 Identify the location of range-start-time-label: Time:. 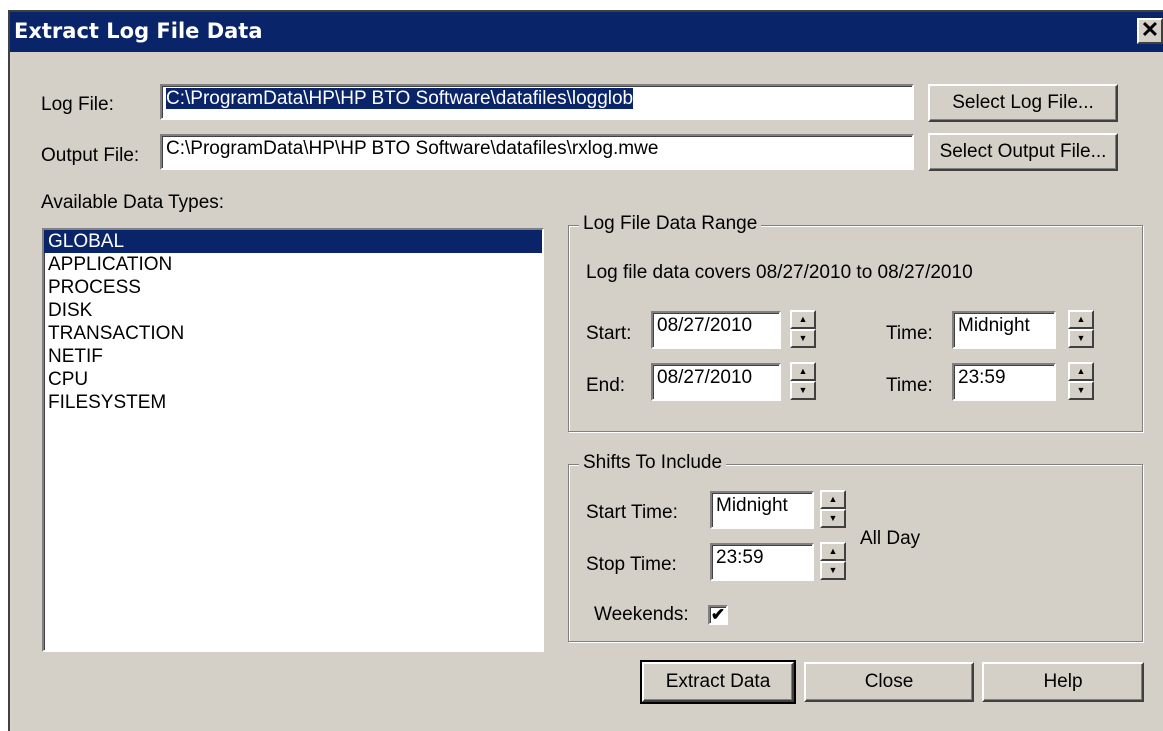
(909, 333).